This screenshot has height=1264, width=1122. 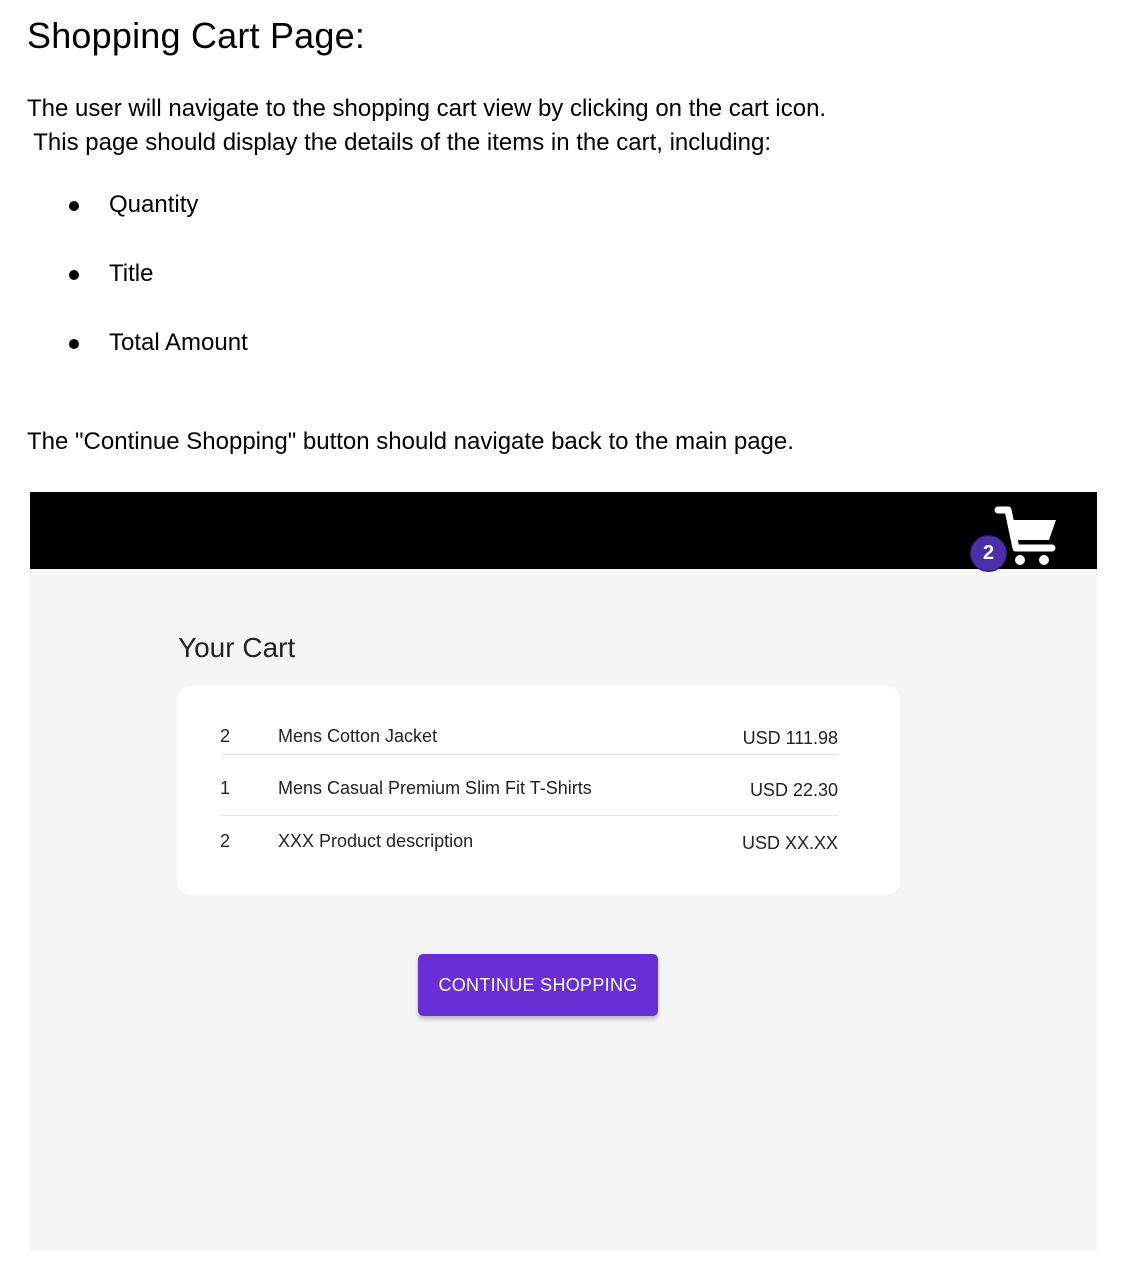 I want to click on cart-count-badge: 2, so click(x=988, y=553).